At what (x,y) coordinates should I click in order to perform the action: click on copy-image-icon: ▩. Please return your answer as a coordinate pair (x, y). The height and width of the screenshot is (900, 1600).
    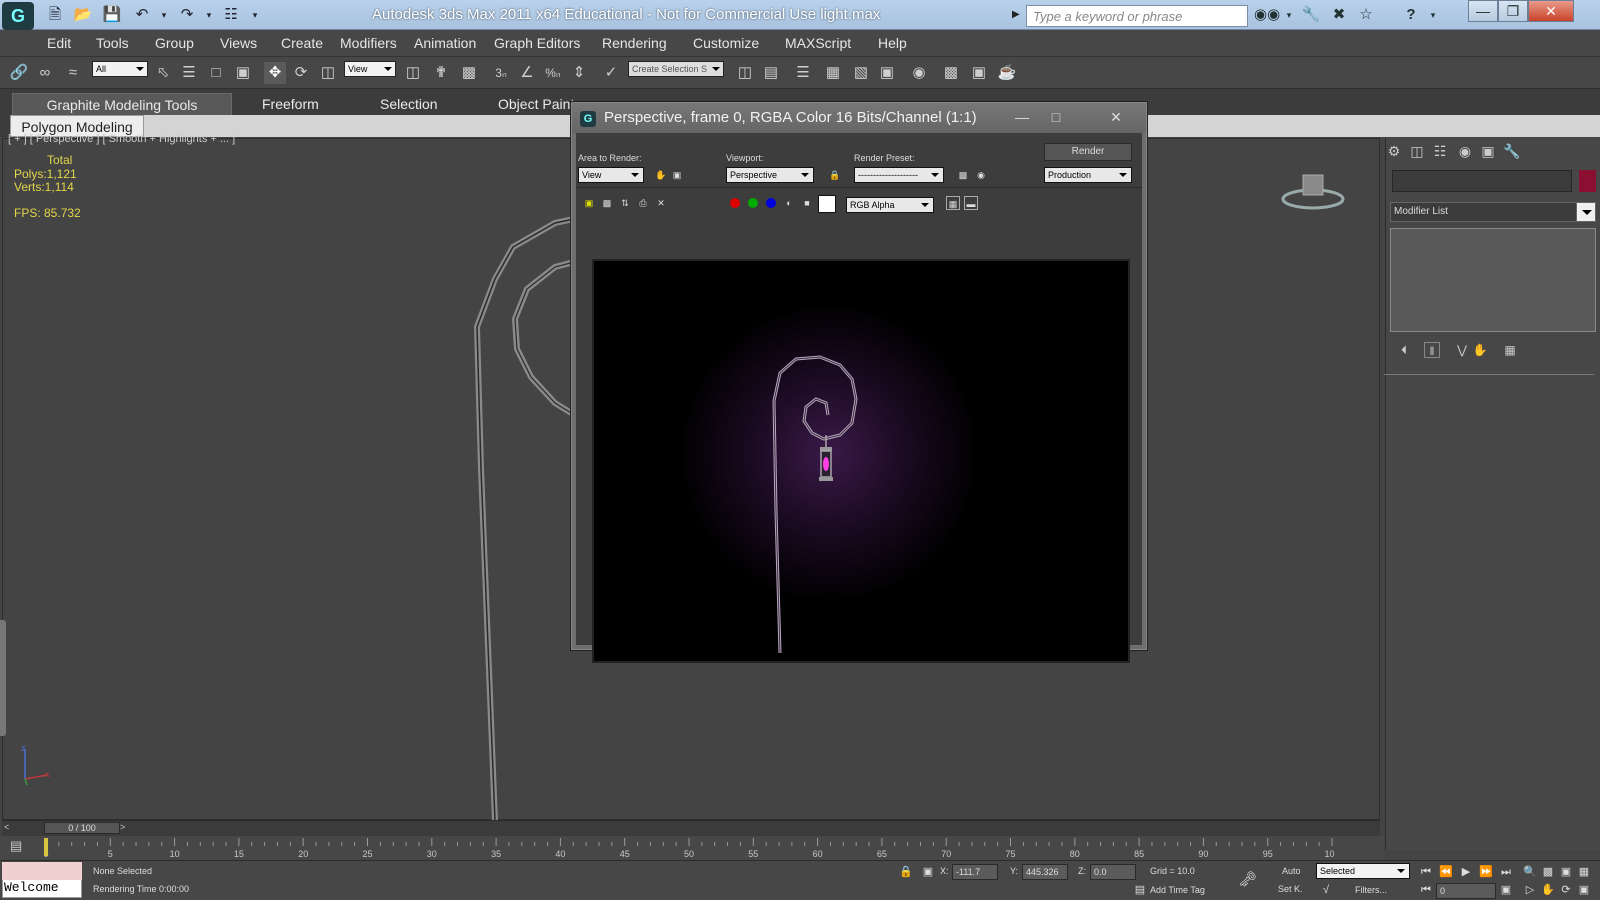
    Looking at the image, I should click on (607, 203).